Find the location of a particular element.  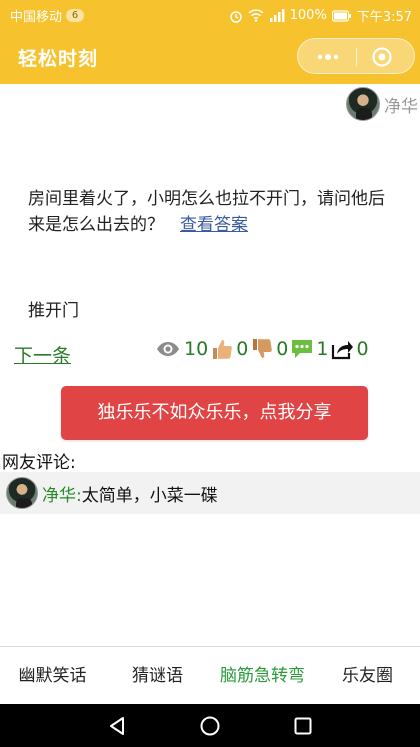

bottom-tab-bar: 幽默笑话 猜谜语 脑筋急转弯 乐友圈 is located at coordinates (210, 675).